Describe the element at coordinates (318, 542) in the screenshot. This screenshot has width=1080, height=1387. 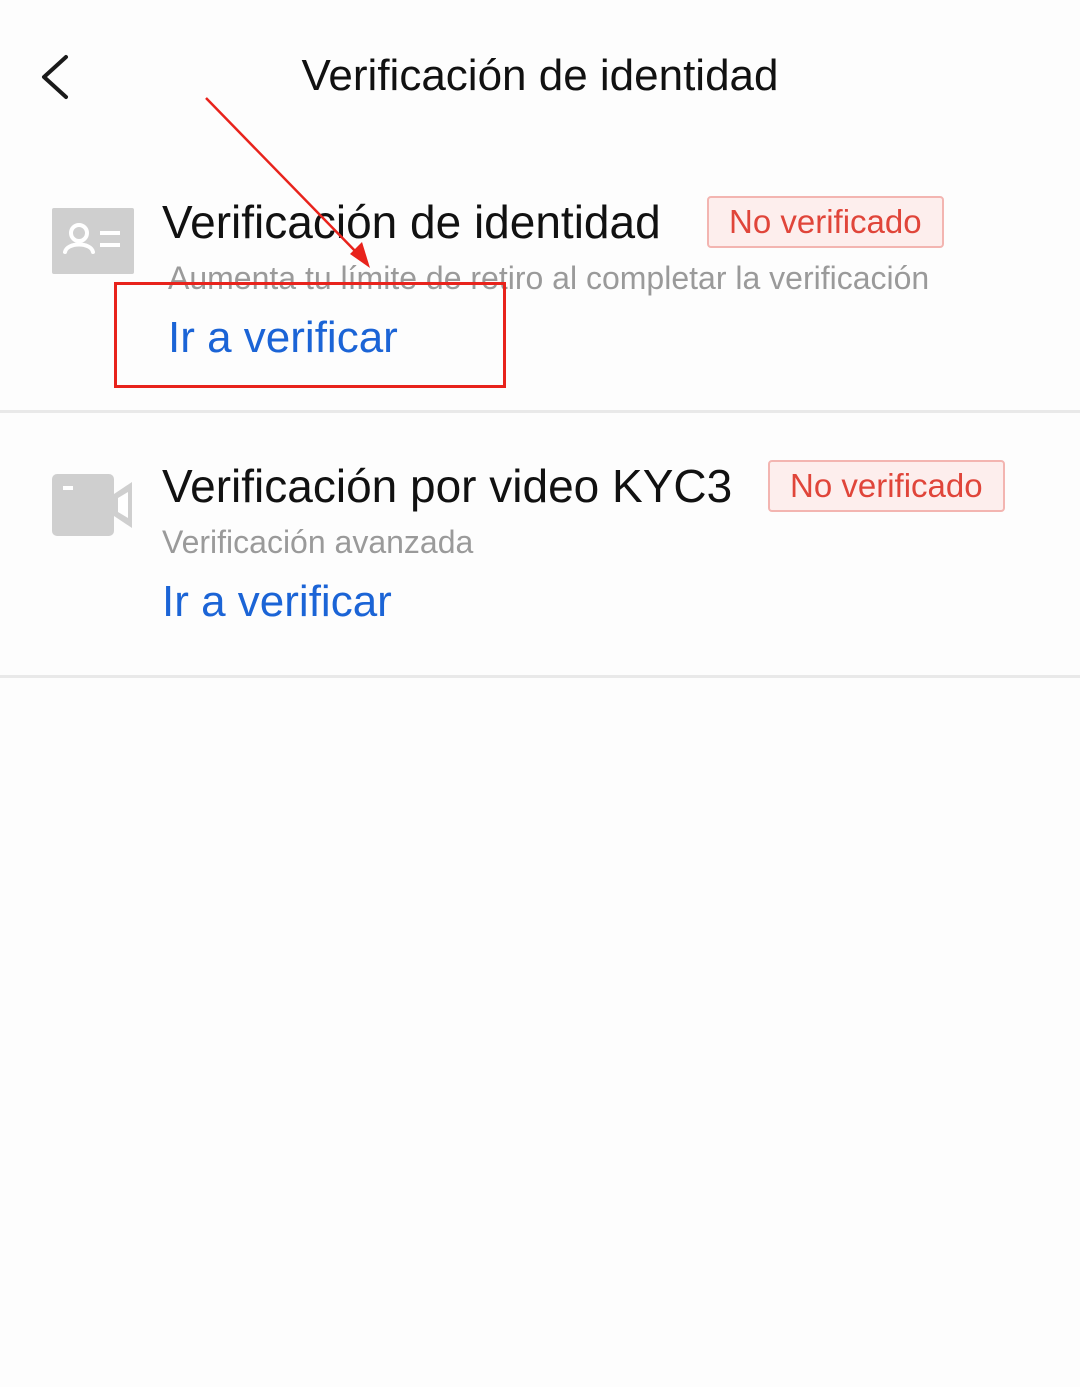
I see `item-description: Verificación avanzada` at that location.